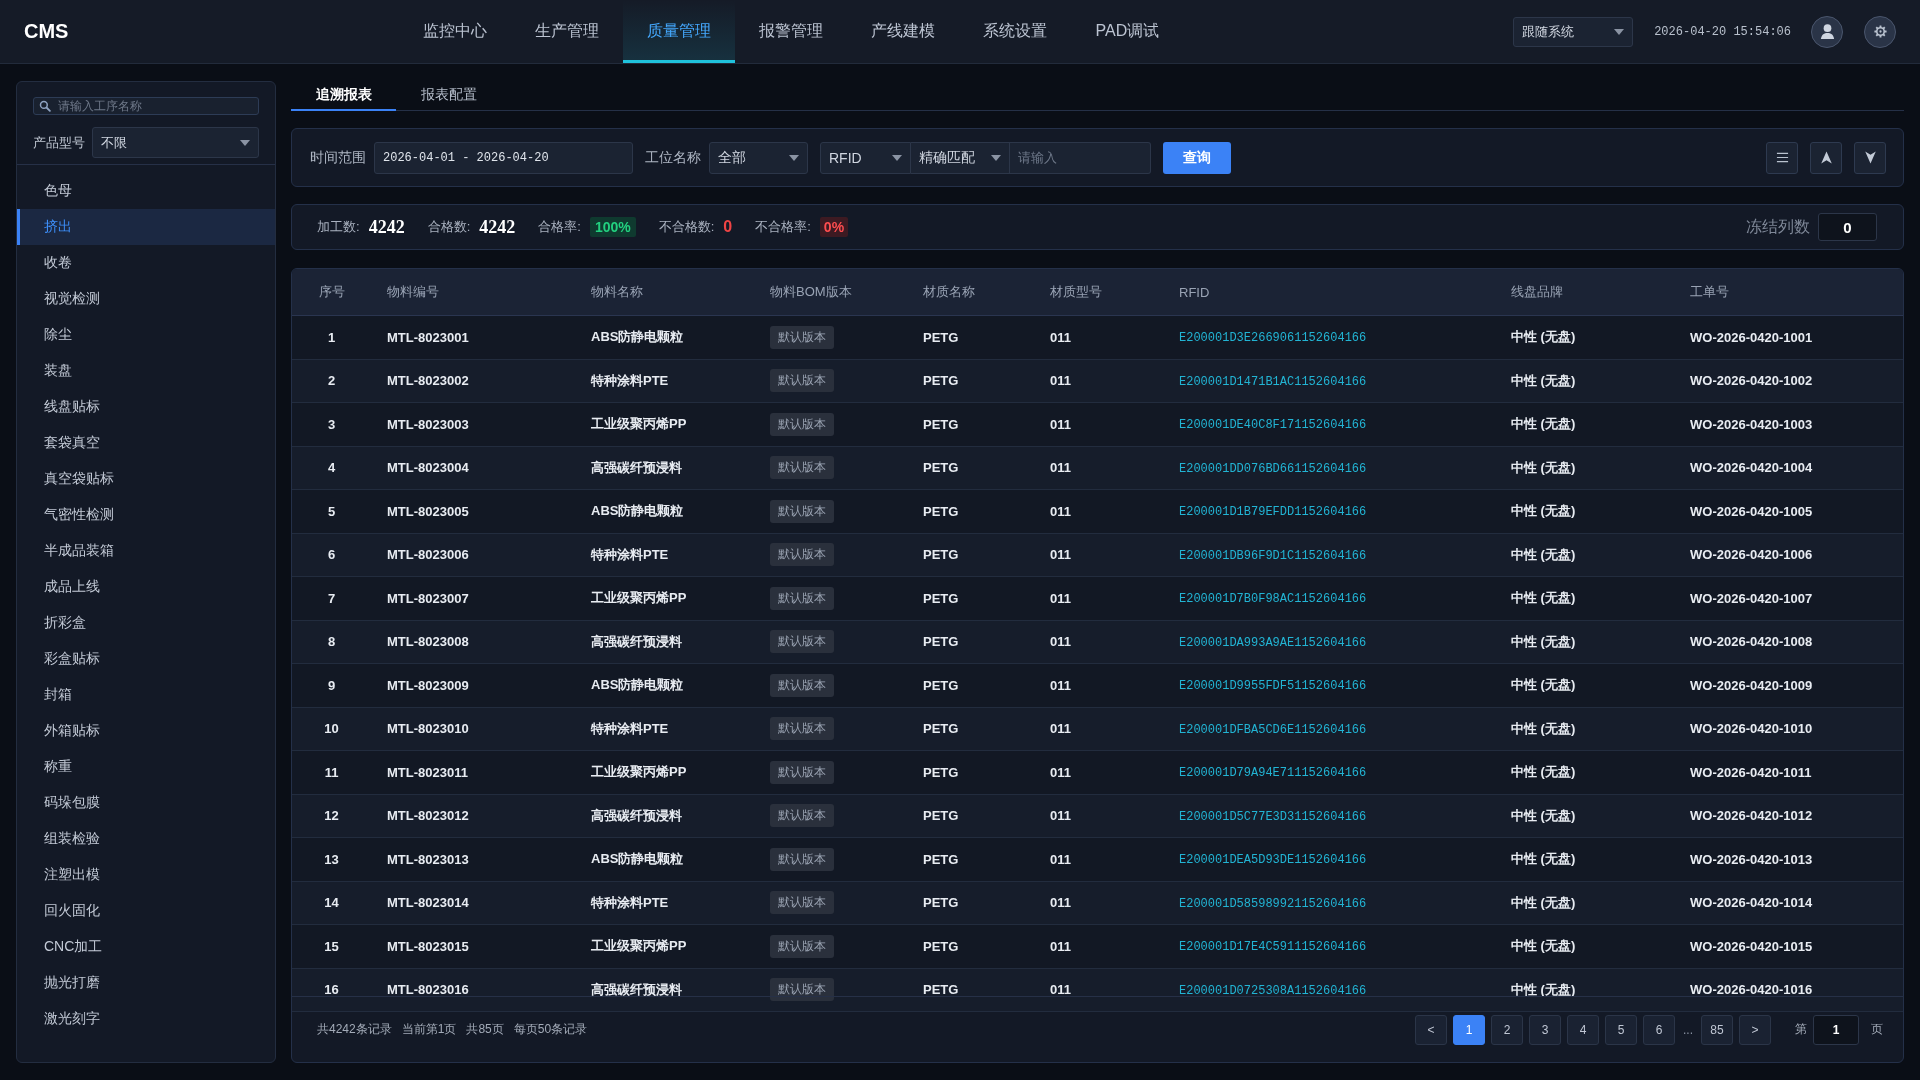 Image resolution: width=1920 pixels, height=1080 pixels. I want to click on table-cell: MTL-8023009, so click(428, 685).